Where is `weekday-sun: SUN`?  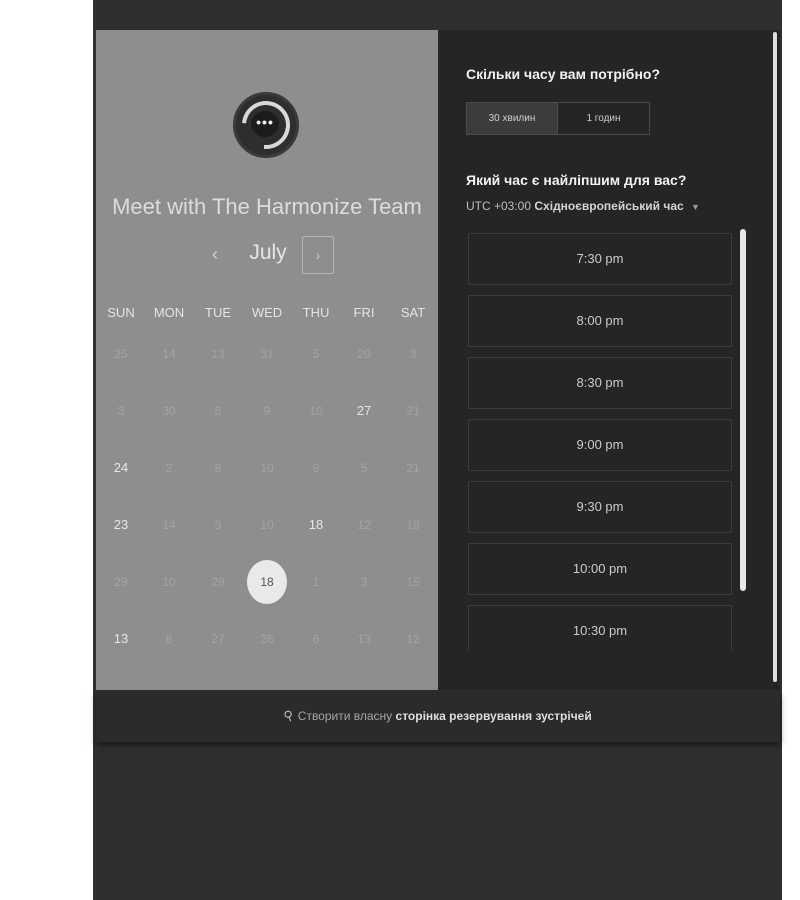 weekday-sun: SUN is located at coordinates (121, 312).